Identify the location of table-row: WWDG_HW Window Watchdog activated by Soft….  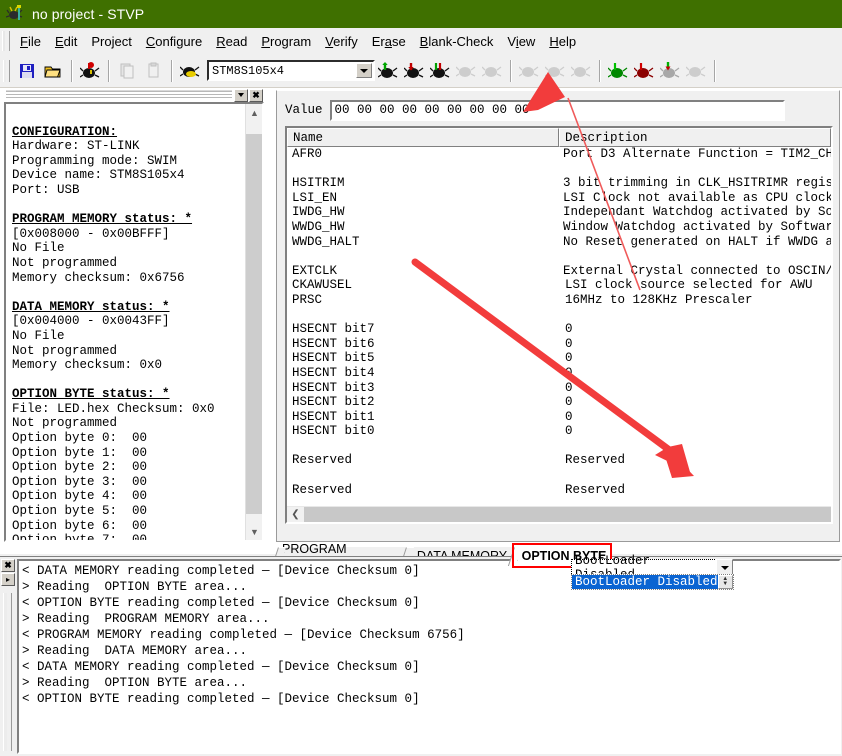
(559, 227).